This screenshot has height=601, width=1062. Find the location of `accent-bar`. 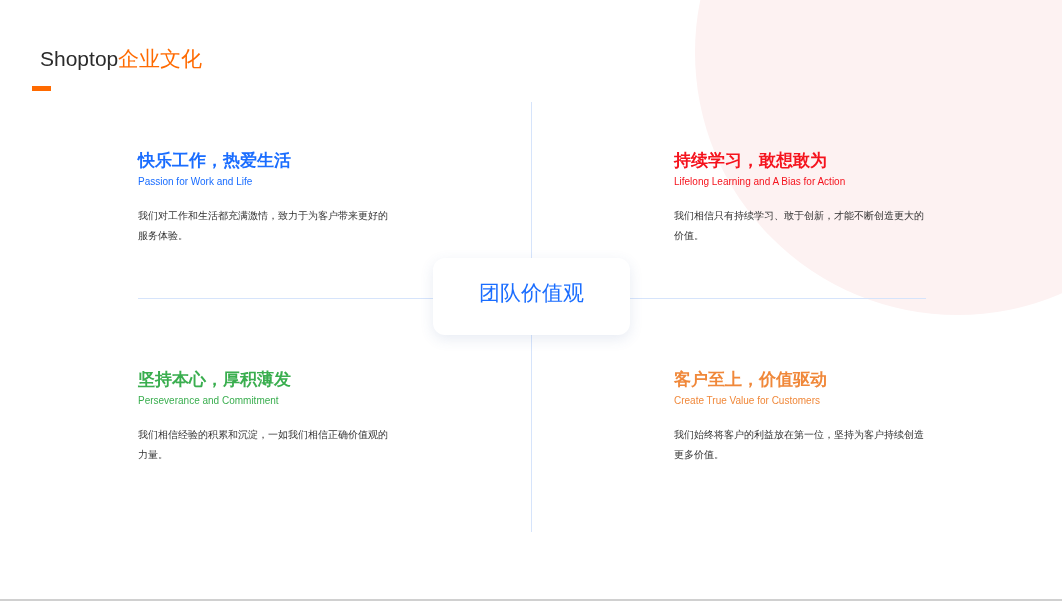

accent-bar is located at coordinates (41, 88).